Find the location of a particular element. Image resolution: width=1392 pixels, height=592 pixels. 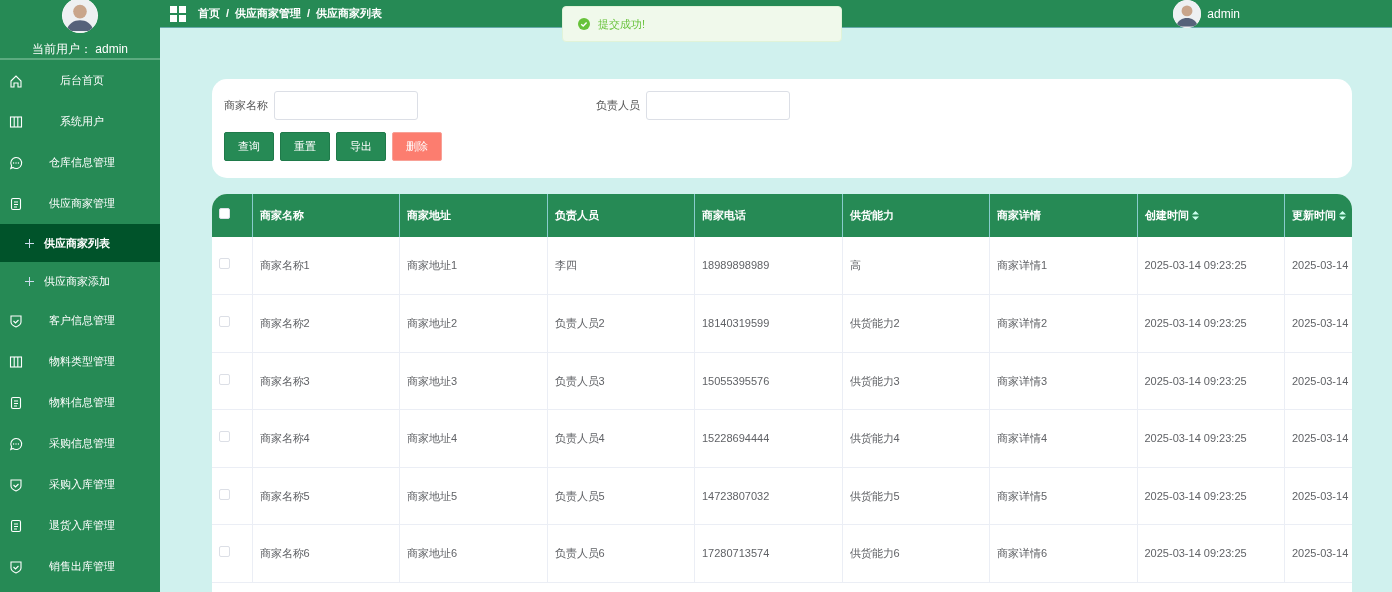

column-header: 商家地址 is located at coordinates (429, 216).